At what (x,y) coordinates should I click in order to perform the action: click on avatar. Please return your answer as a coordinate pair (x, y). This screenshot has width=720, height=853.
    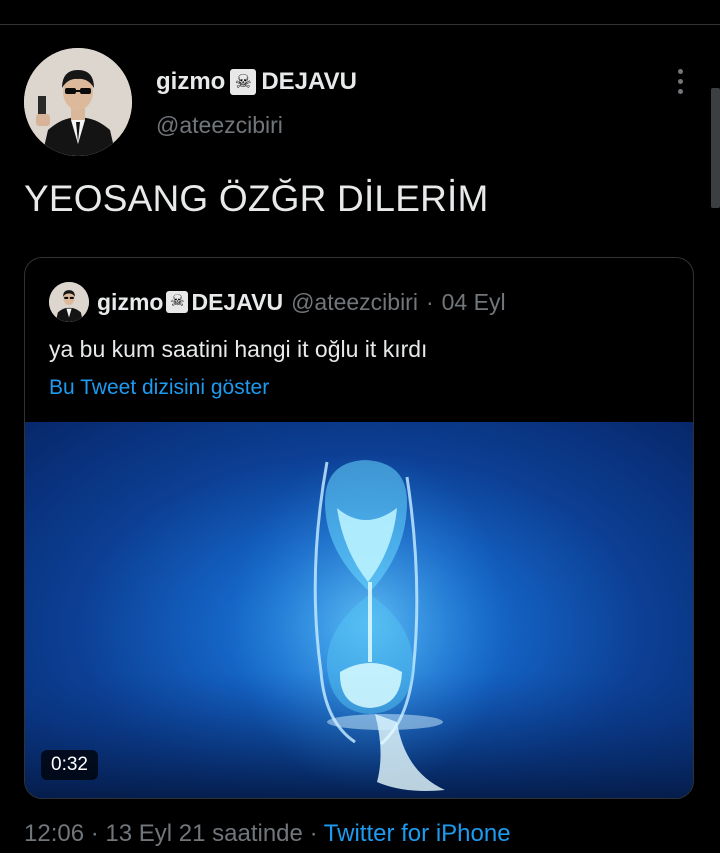
    Looking at the image, I should click on (78, 102).